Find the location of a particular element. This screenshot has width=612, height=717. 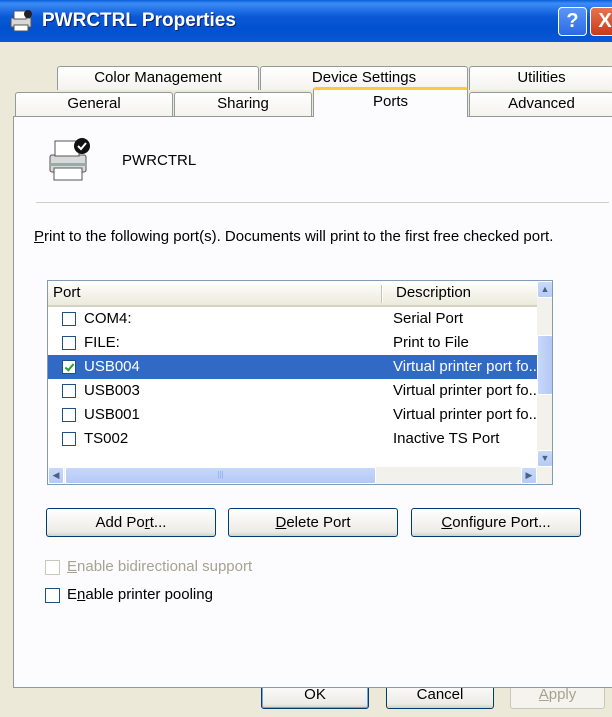

vertical-scrollbar: ▲ ▼ is located at coordinates (544, 374).